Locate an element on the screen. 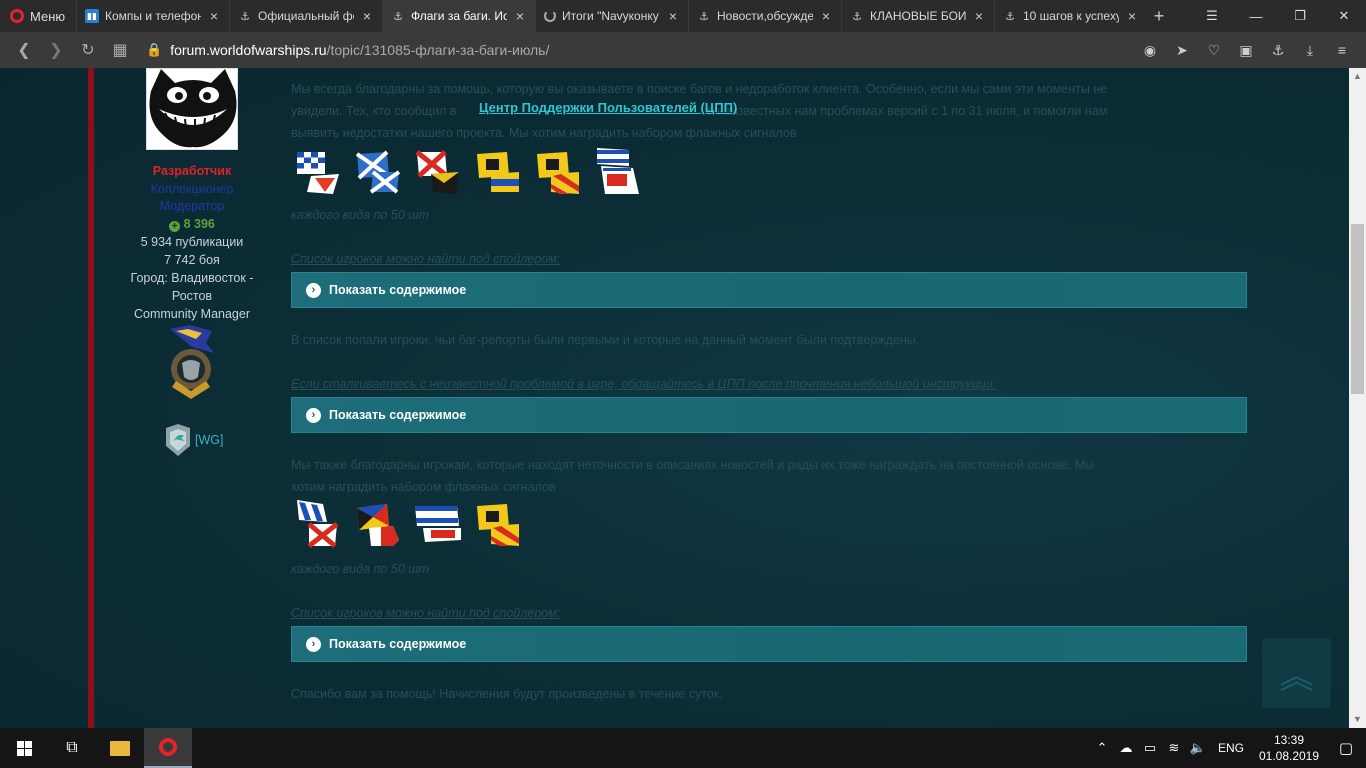 Image resolution: width=1366 pixels, height=768 pixels. tab-menu-icon: ☰ is located at coordinates (1212, 16).